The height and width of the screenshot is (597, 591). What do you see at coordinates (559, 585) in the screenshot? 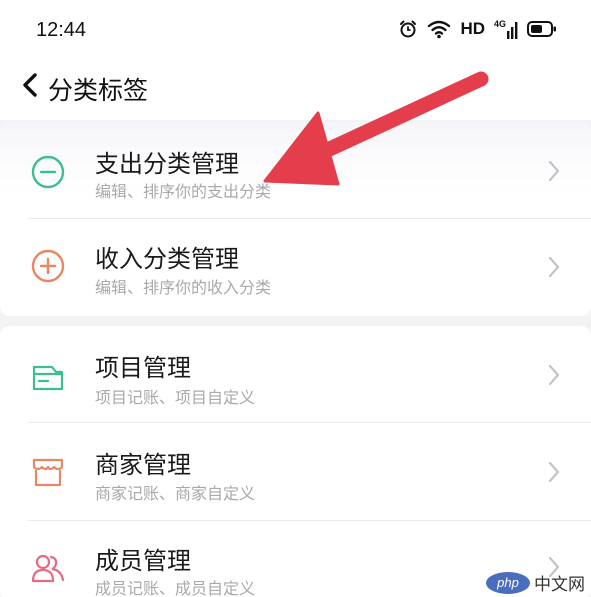
I see `watermark-text: 中文网` at bounding box center [559, 585].